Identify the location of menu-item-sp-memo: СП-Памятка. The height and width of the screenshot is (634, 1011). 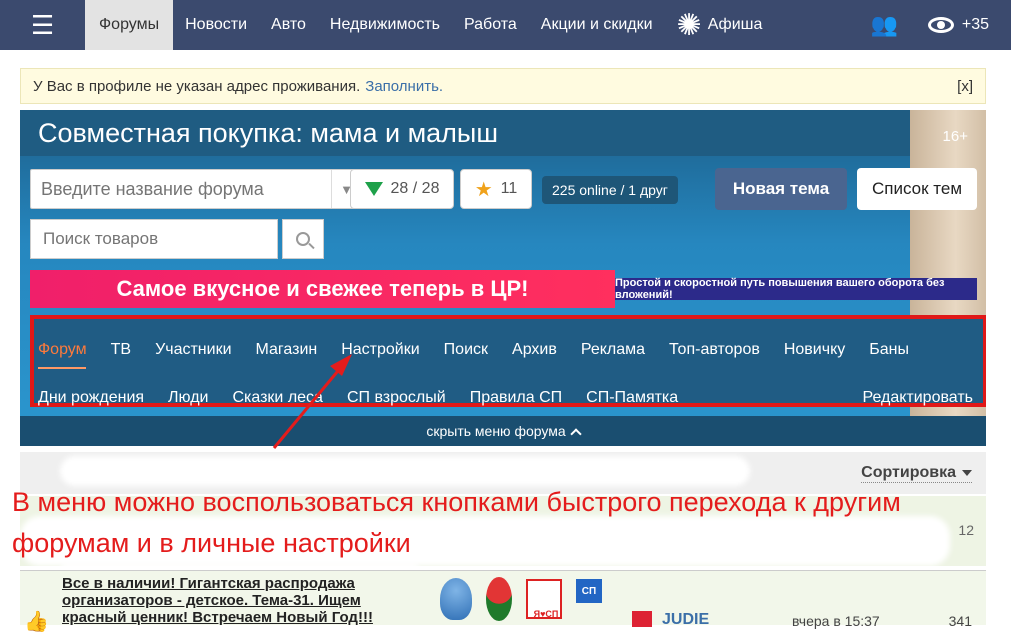
(632, 398).